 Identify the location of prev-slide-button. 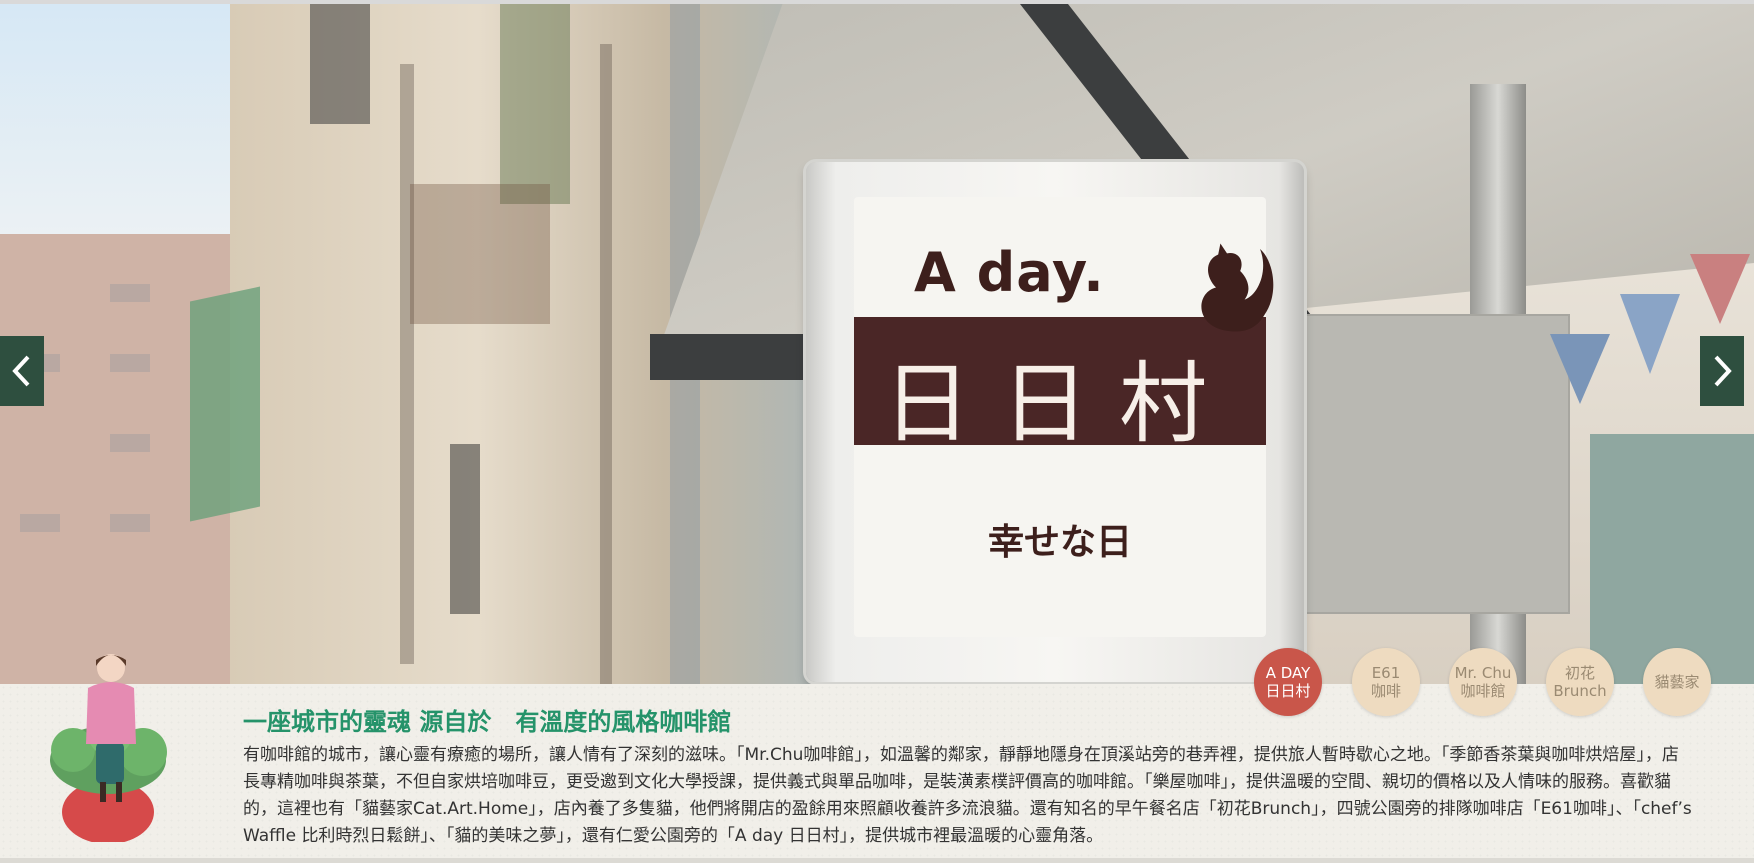
(22, 371).